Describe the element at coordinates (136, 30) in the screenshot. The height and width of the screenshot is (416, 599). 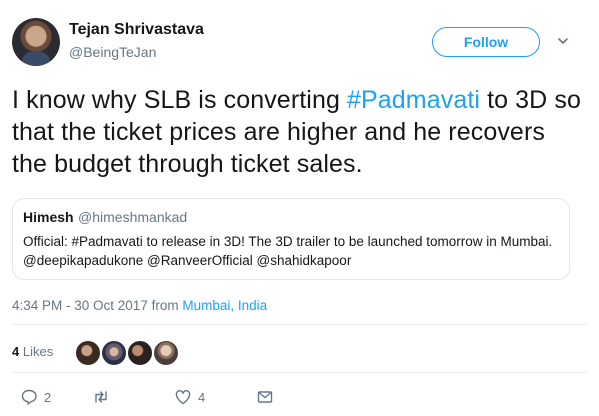
I see `author-name: Tejan Shrivastava` at that location.